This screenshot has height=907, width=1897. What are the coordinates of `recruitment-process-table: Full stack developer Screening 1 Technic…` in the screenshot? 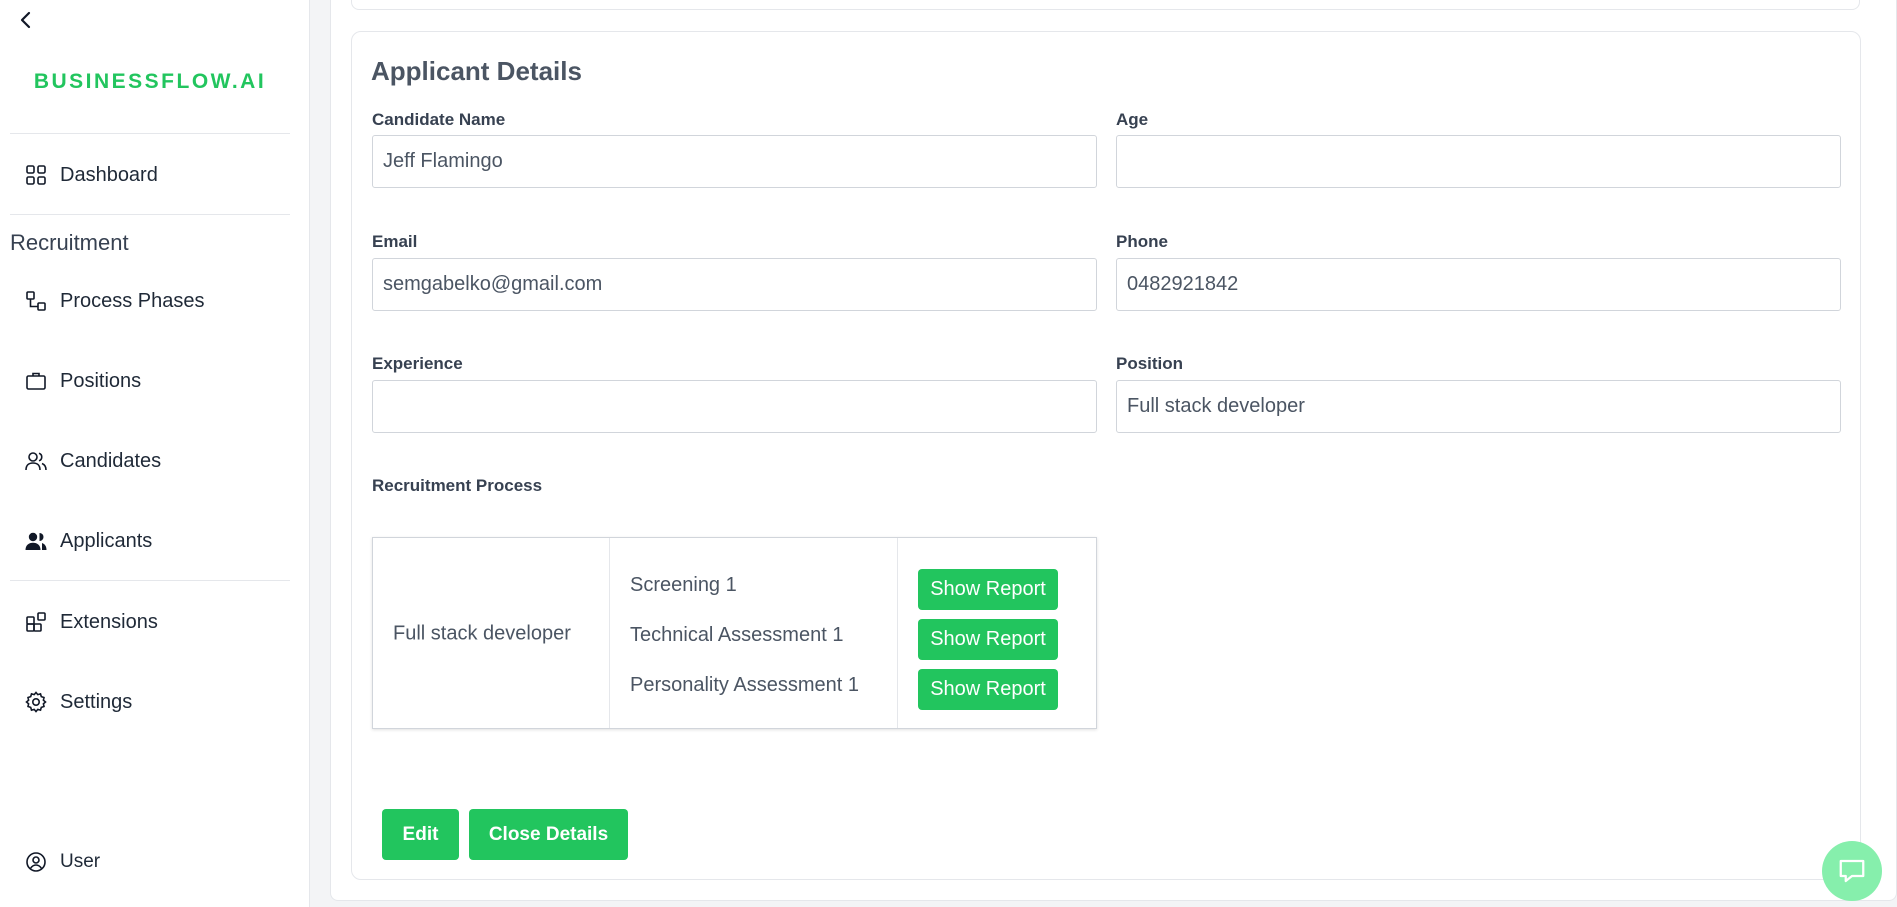 It's located at (734, 633).